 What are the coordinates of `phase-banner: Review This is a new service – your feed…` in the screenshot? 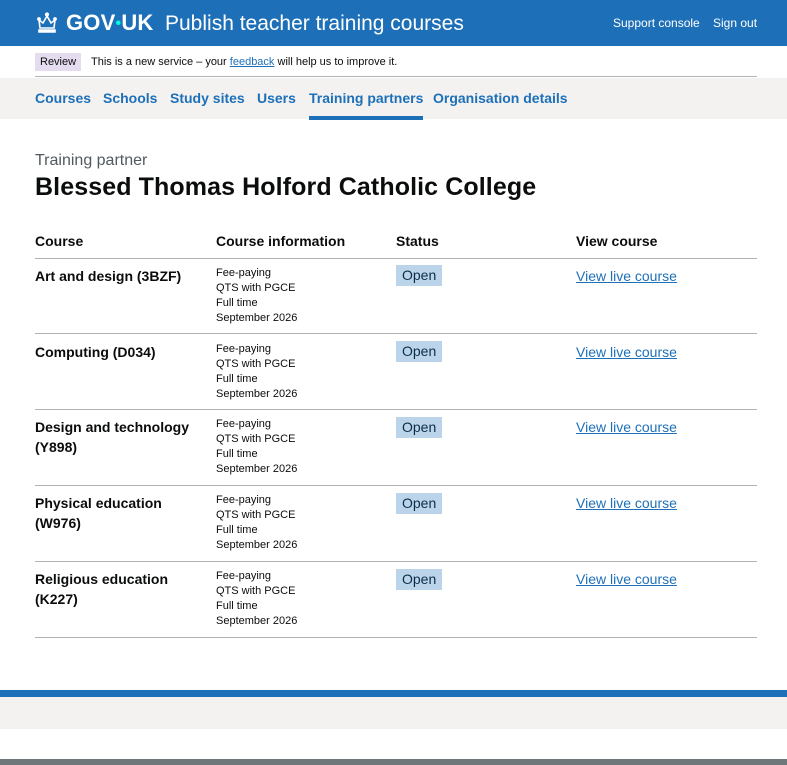 It's located at (396, 61).